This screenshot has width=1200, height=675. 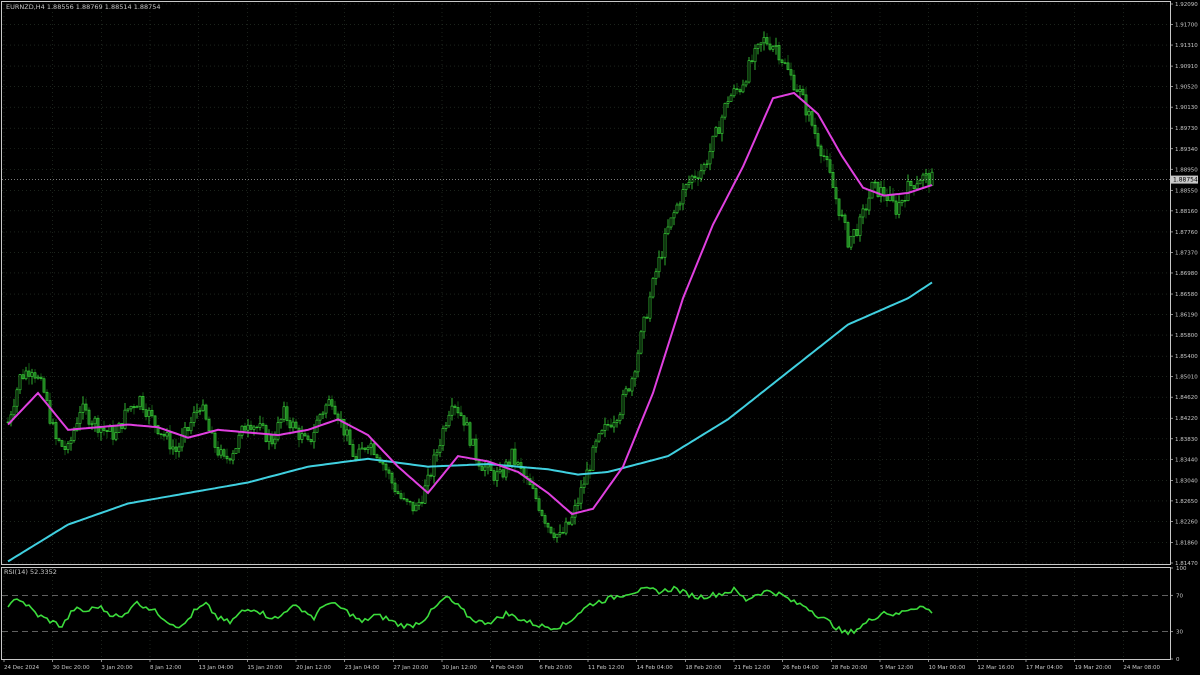 I want to click on price-tick-label: 1.83830, so click(x=1186, y=440).